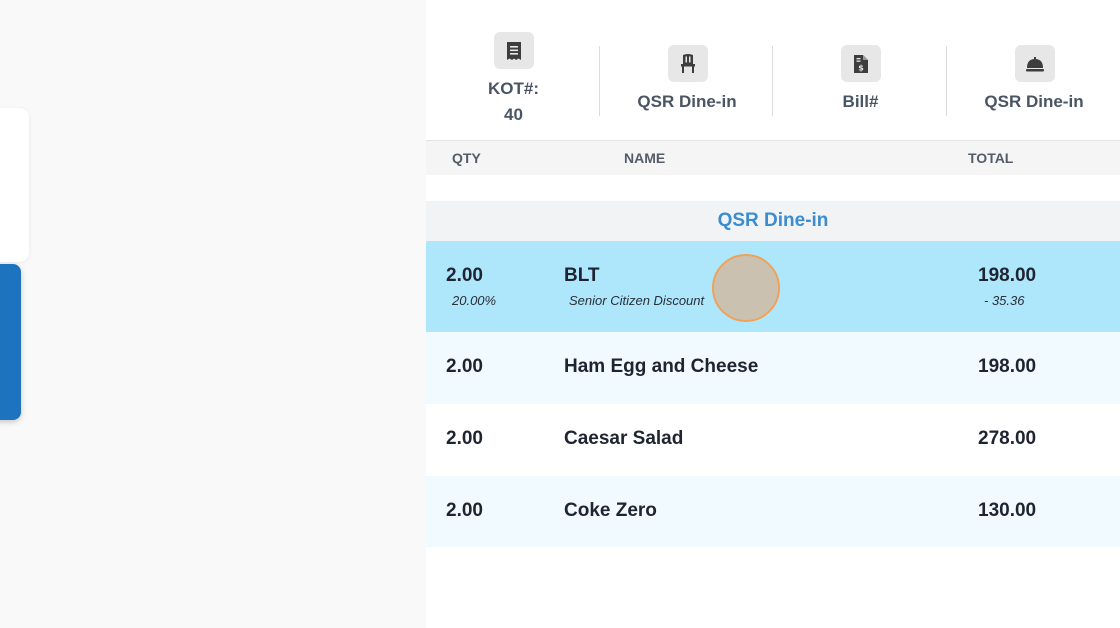 This screenshot has height=628, width=1120. I want to click on item-name: Caesar Salad, so click(624, 438).